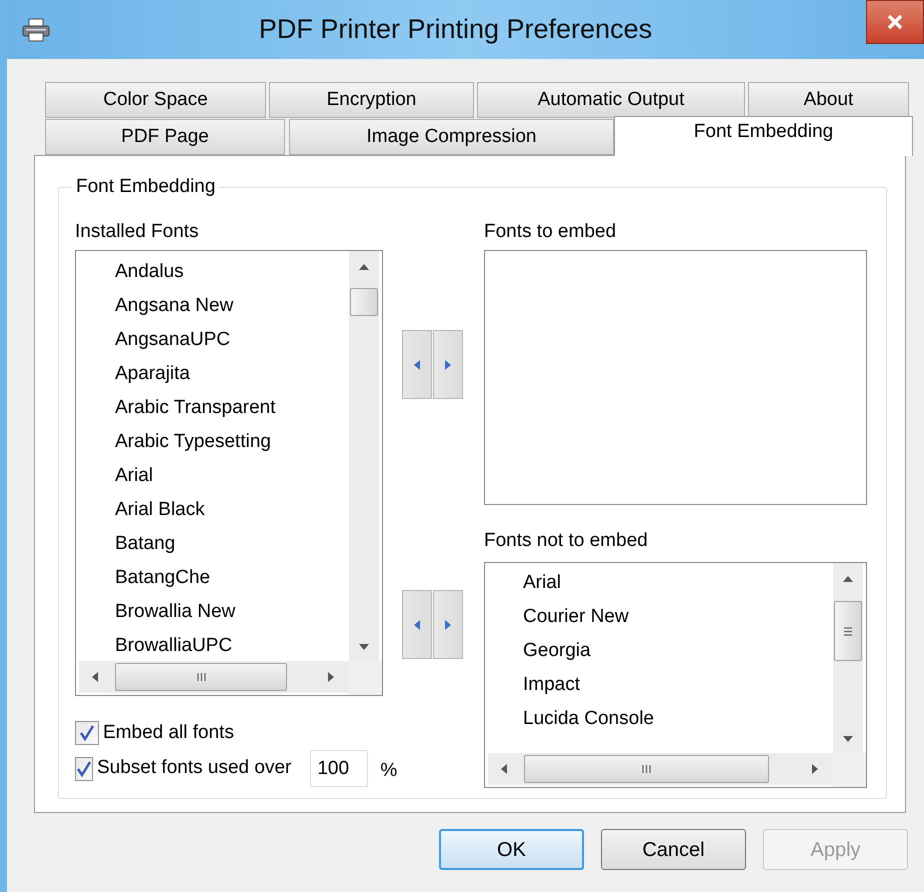  What do you see at coordinates (678, 651) in the screenshot?
I see `list-item: Georgia` at bounding box center [678, 651].